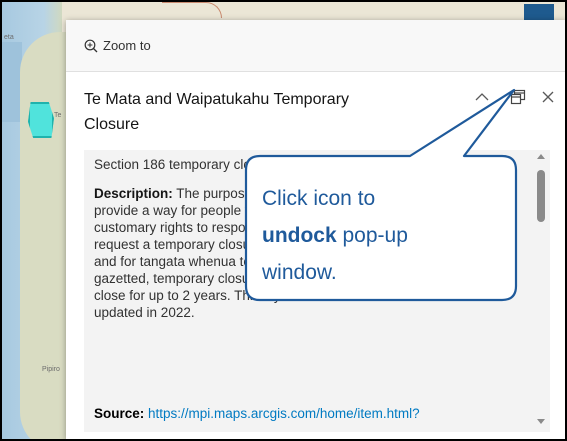 This screenshot has width=567, height=441. What do you see at coordinates (12, 82) in the screenshot?
I see `map-water` at bounding box center [12, 82].